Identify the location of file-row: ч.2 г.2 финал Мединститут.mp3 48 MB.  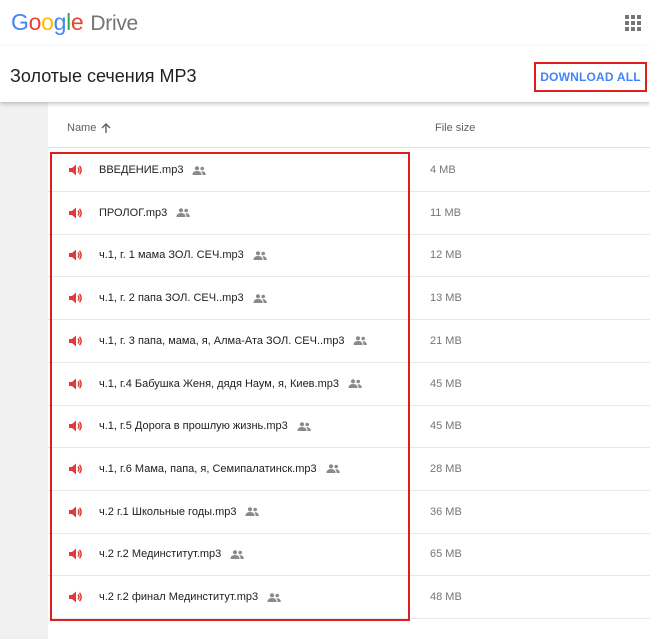
(349, 597).